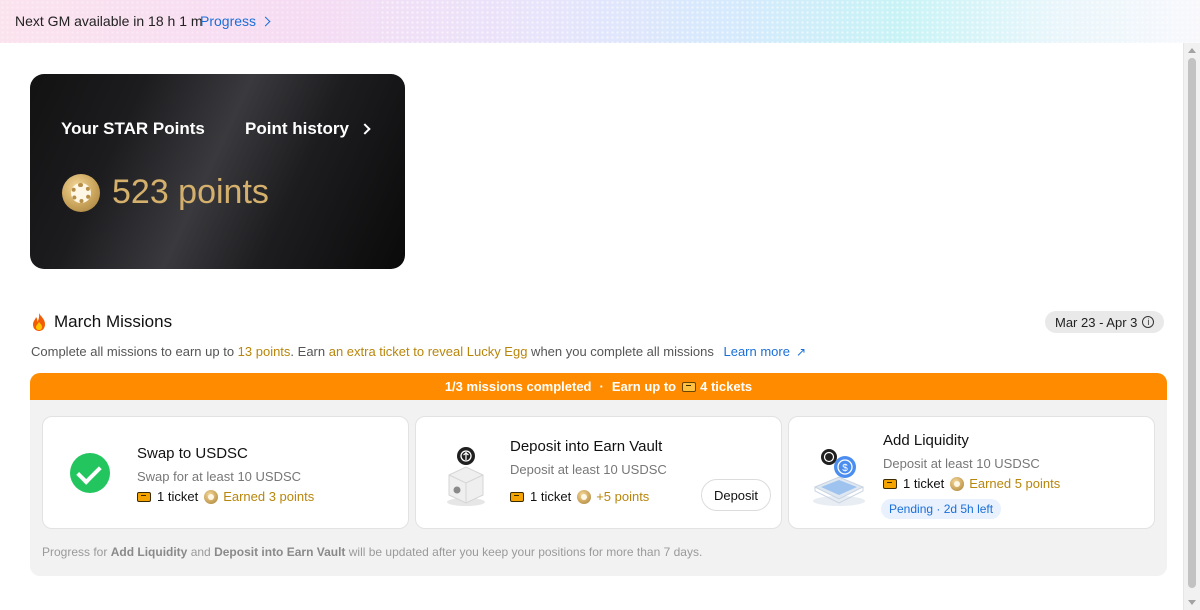  What do you see at coordinates (790, 21) in the screenshot?
I see `banner-pattern-right` at bounding box center [790, 21].